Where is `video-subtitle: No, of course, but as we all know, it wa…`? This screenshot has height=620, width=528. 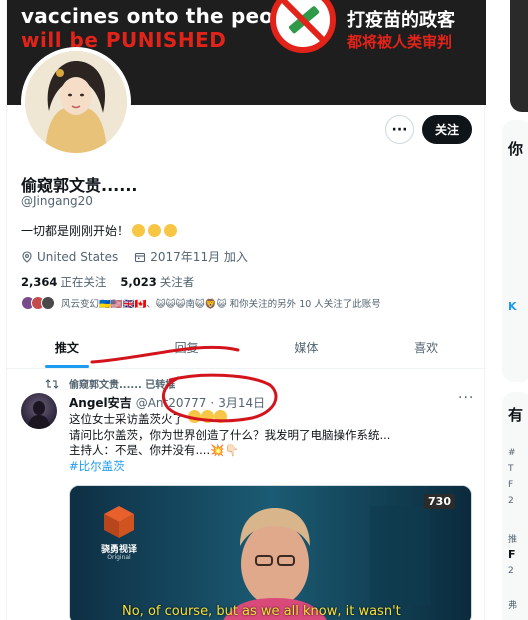
video-subtitle: No, of course, but as we all know, it wa… is located at coordinates (261, 611).